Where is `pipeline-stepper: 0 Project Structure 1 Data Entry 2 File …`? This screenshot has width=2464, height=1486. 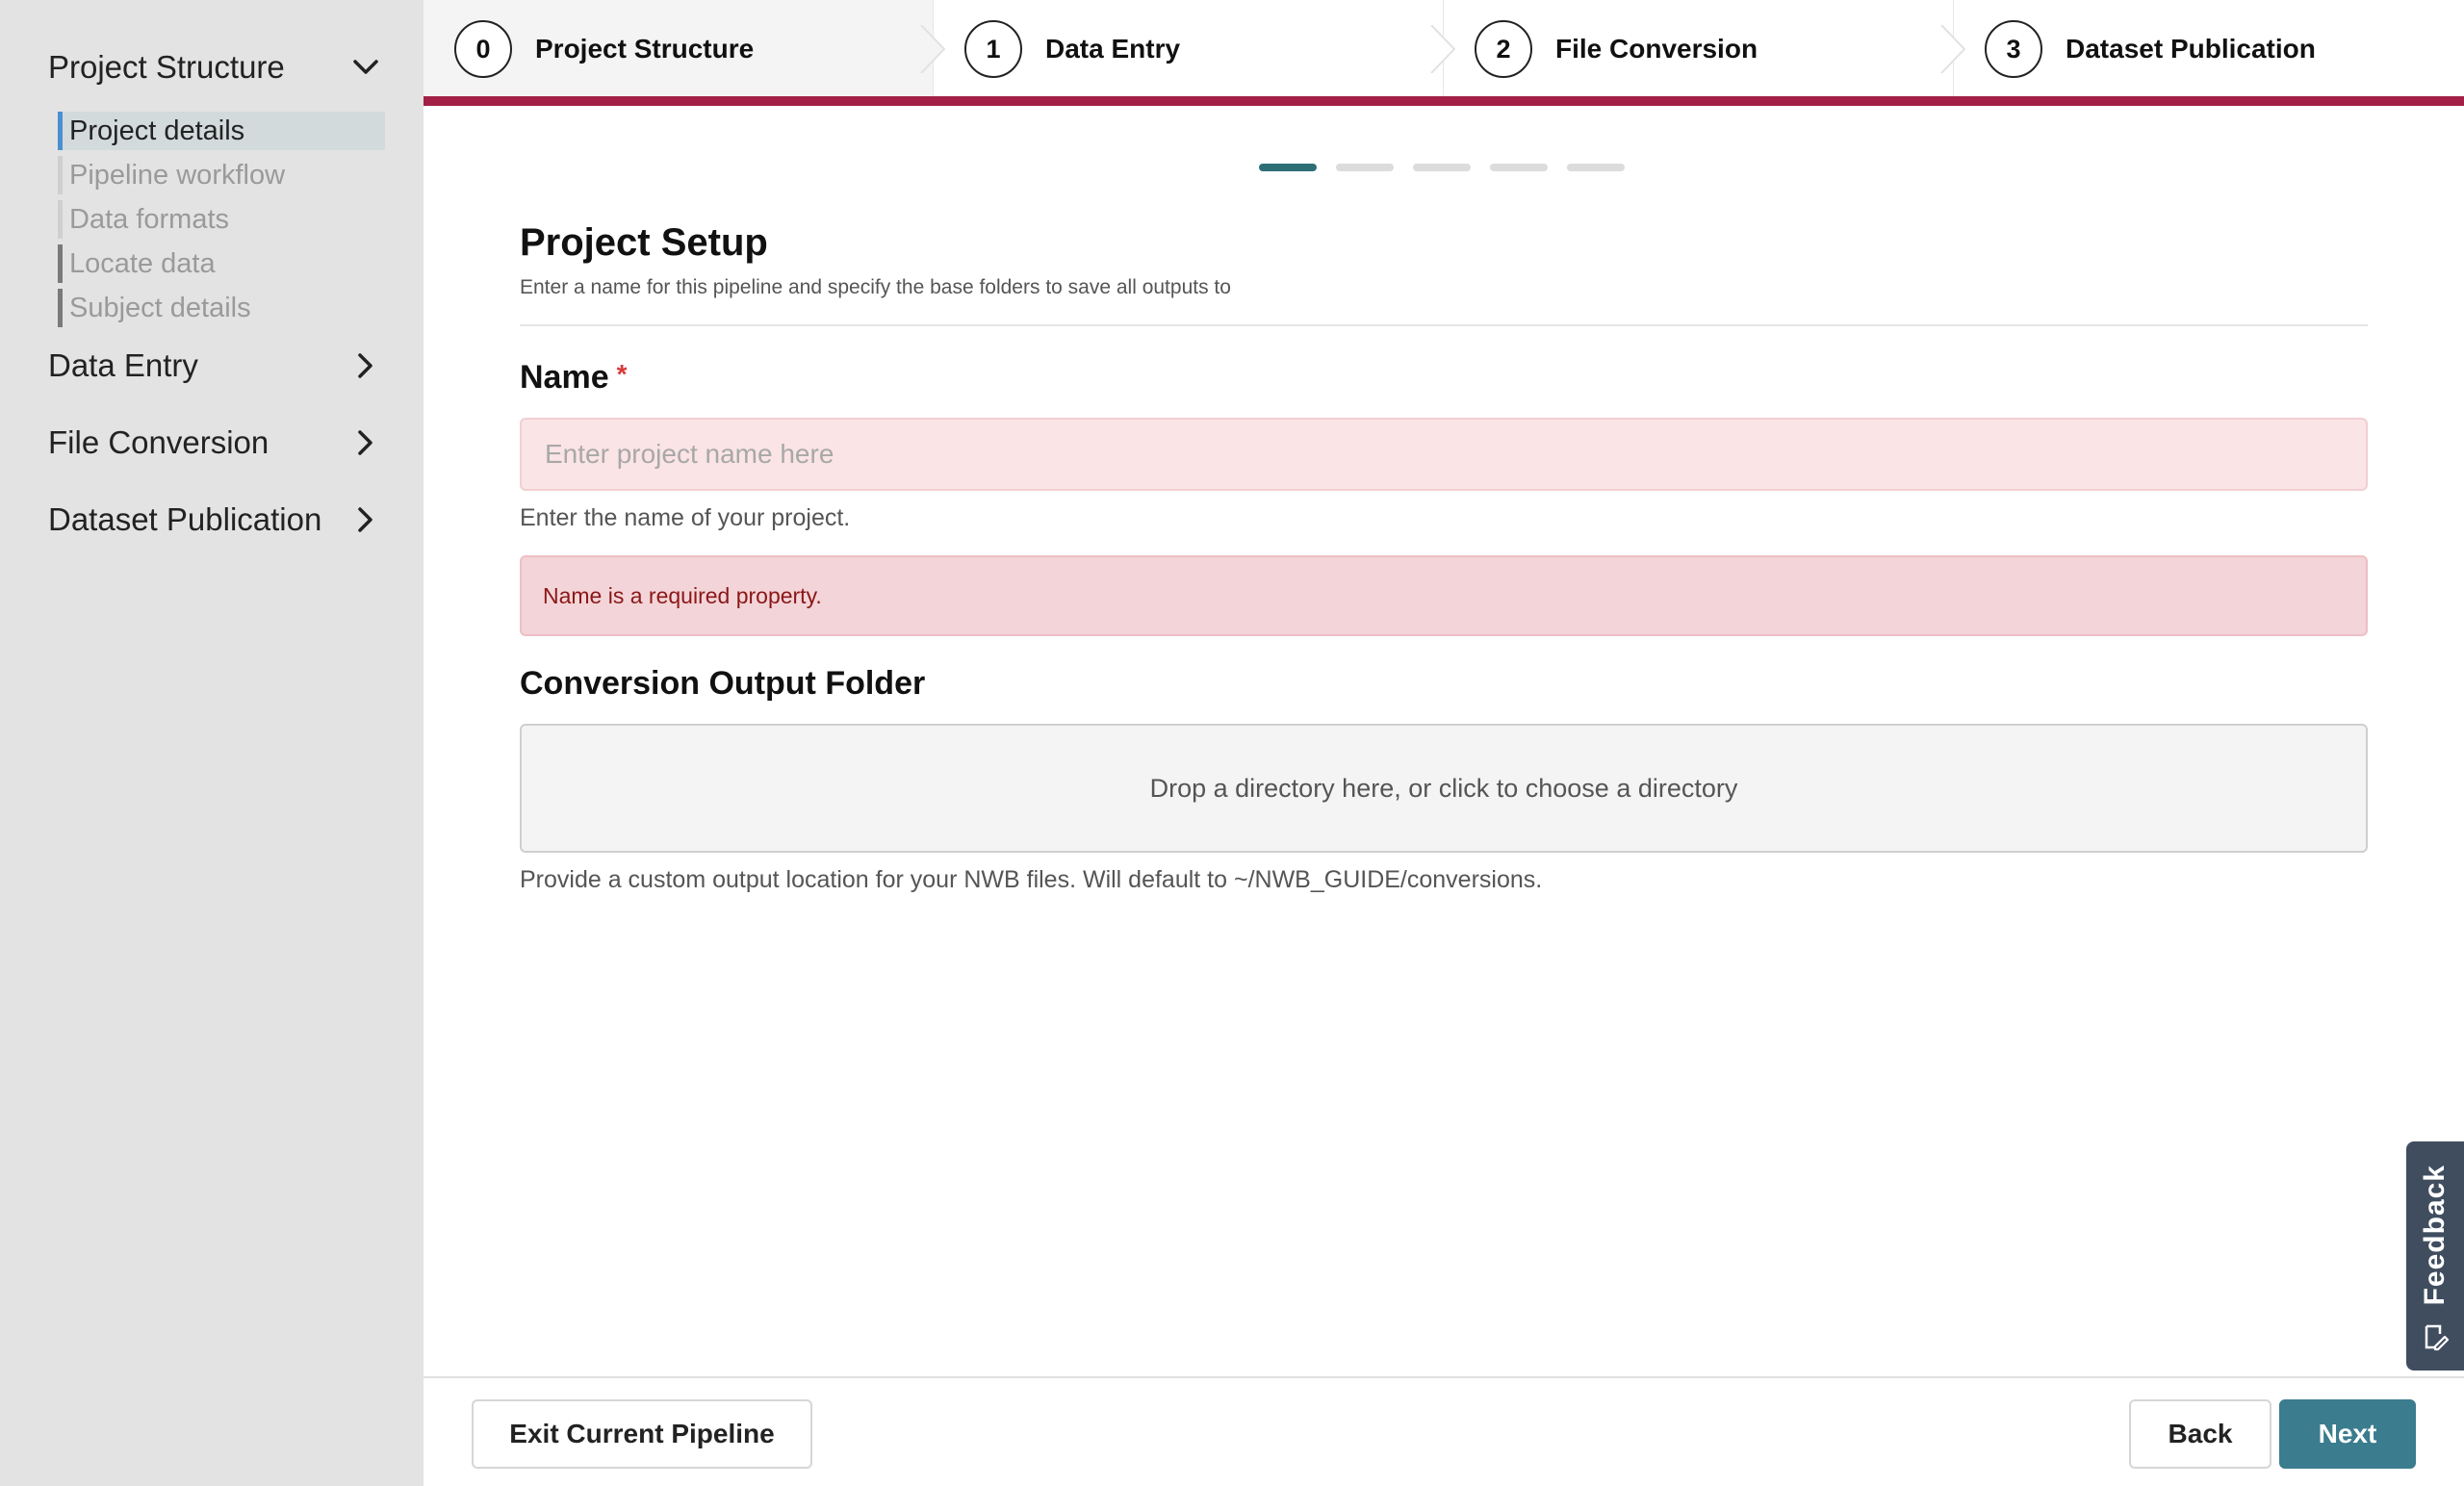
pipeline-stepper: 0 Project Structure 1 Data Entry 2 File … is located at coordinates (1444, 49).